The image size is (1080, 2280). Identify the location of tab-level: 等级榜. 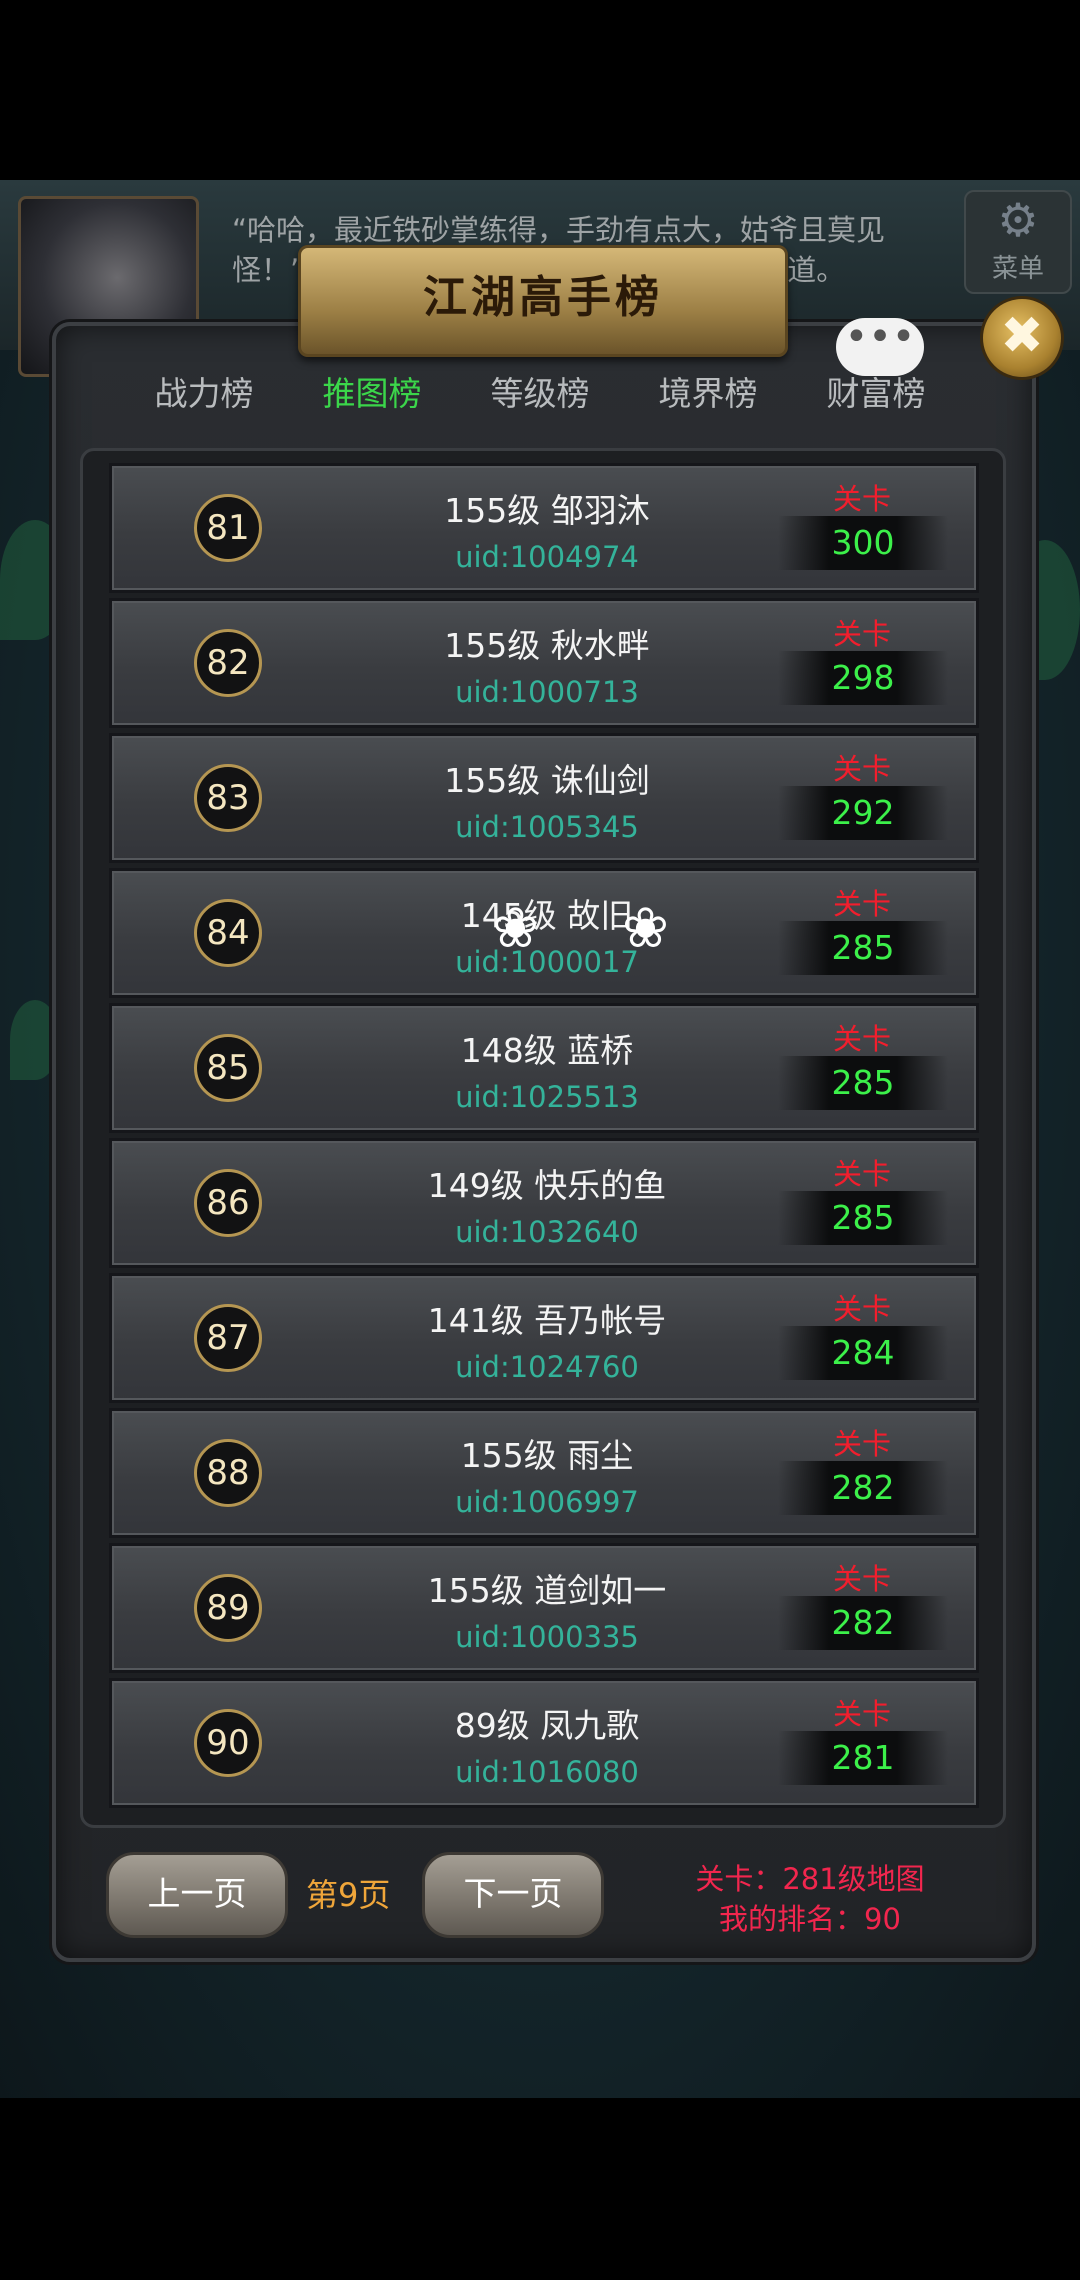
(540, 394).